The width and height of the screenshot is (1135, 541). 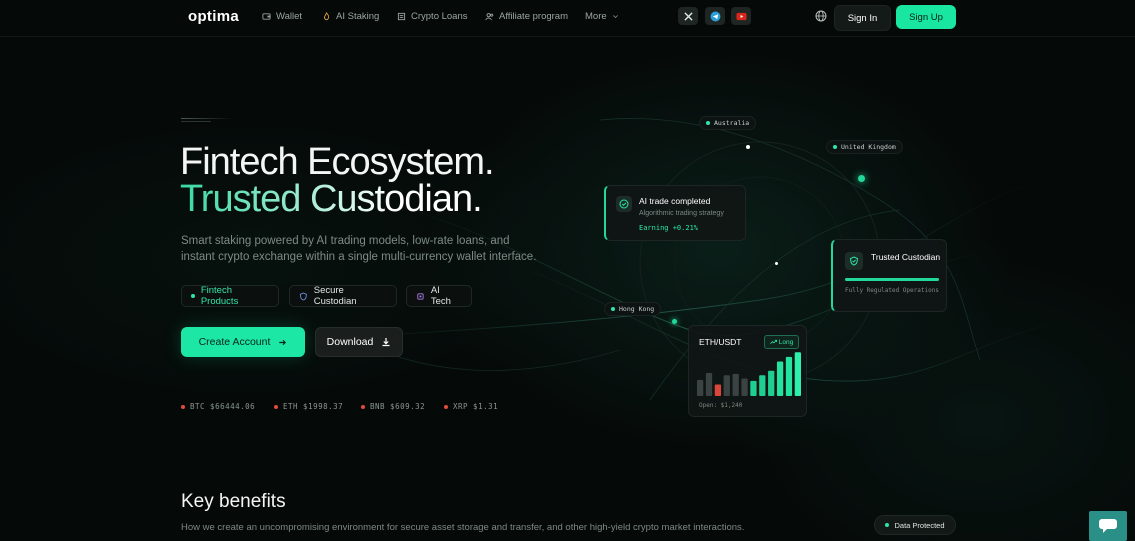 I want to click on tag-fintech-products: Fintech Products, so click(x=230, y=296).